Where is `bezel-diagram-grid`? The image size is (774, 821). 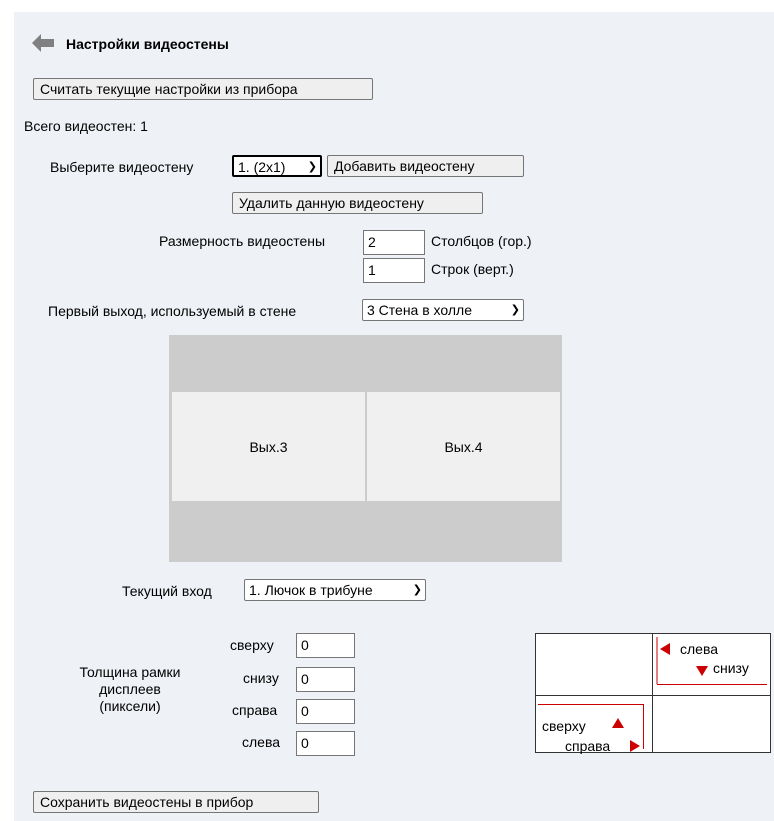 bezel-diagram-grid is located at coordinates (653, 693).